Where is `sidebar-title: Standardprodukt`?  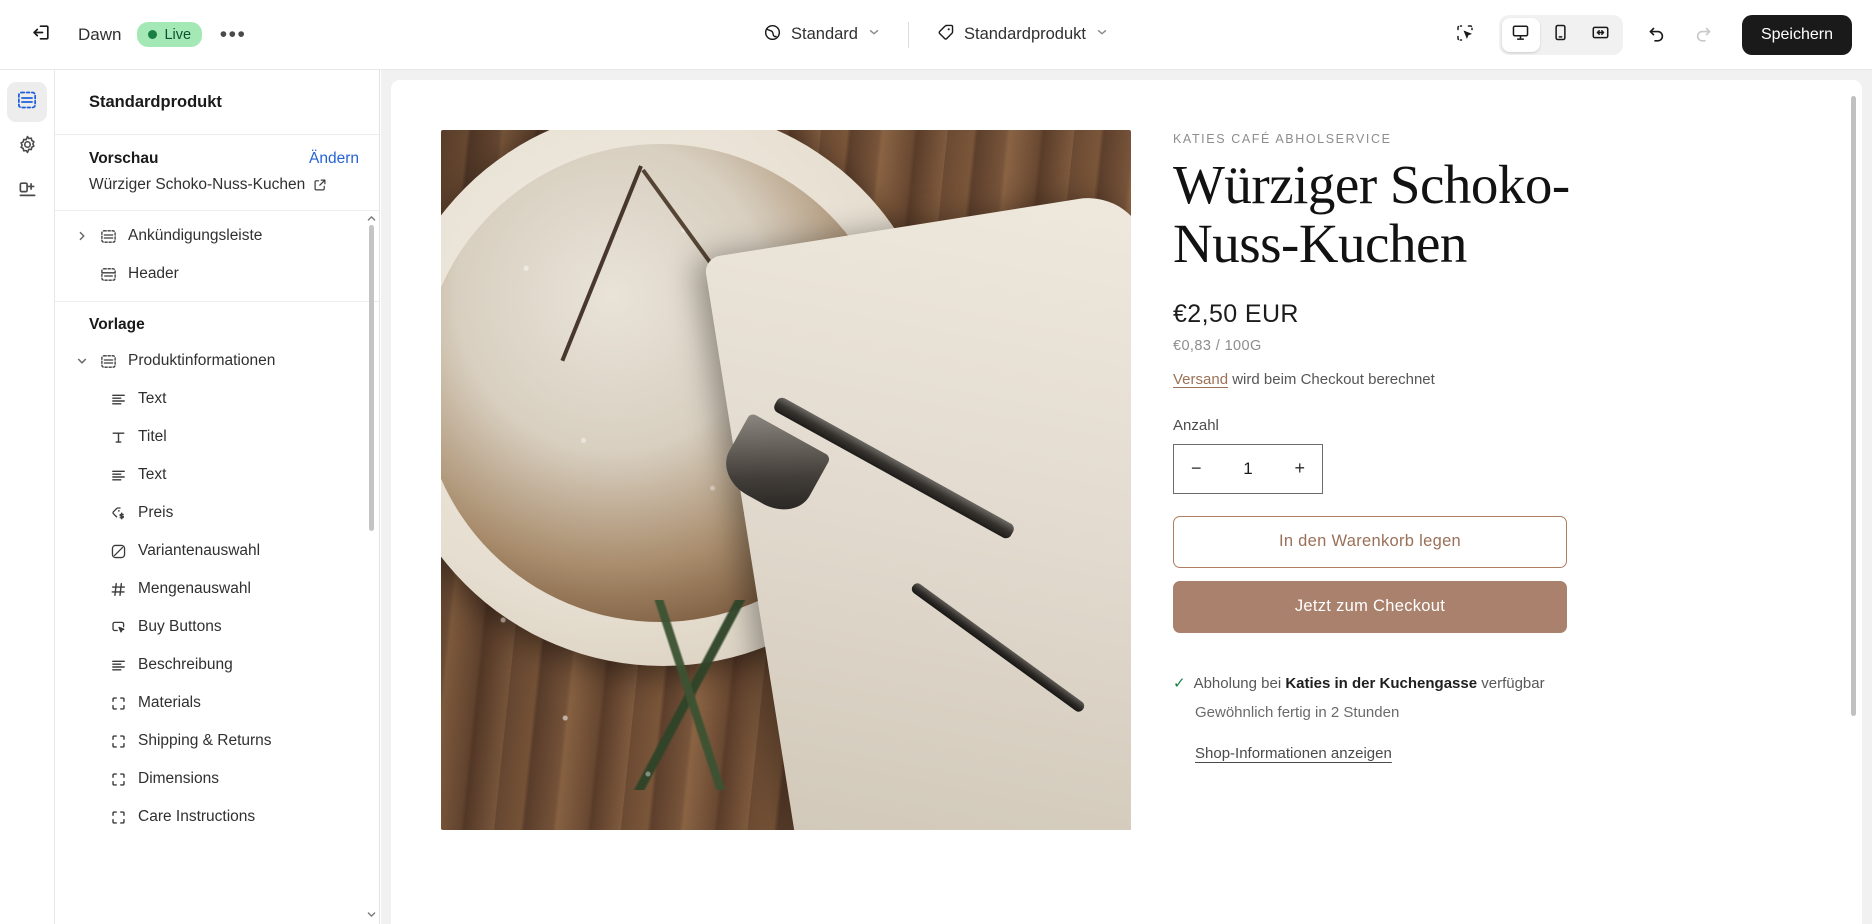
sidebar-title: Standardprodukt is located at coordinates (217, 102).